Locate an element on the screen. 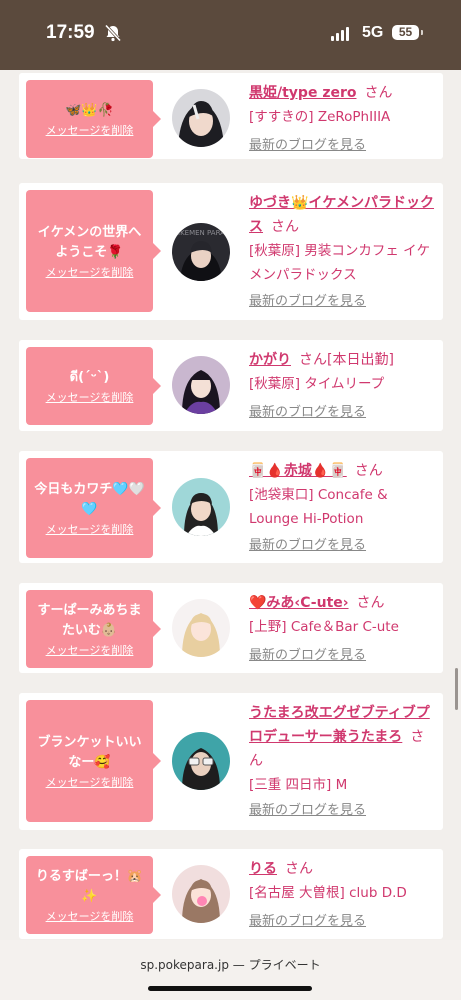 The width and height of the screenshot is (461, 1000). message-bubble: ดี(ˊᵕˋ) メッセージを削除 is located at coordinates (93, 386).